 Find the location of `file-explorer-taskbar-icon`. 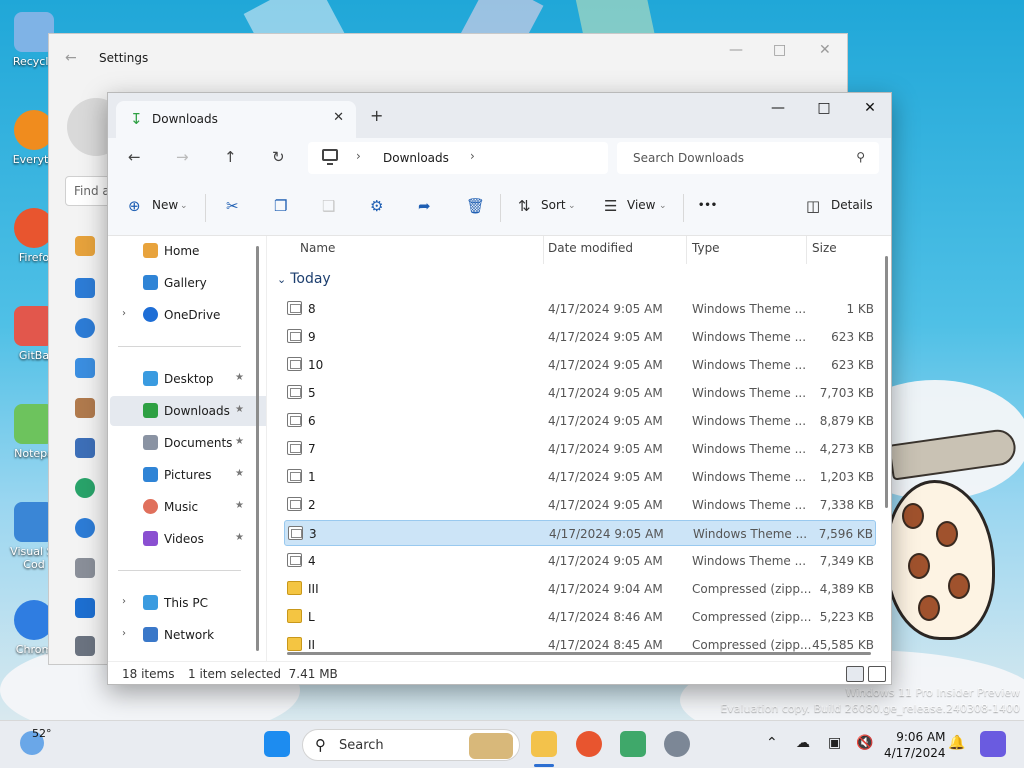

file-explorer-taskbar-icon is located at coordinates (544, 744).